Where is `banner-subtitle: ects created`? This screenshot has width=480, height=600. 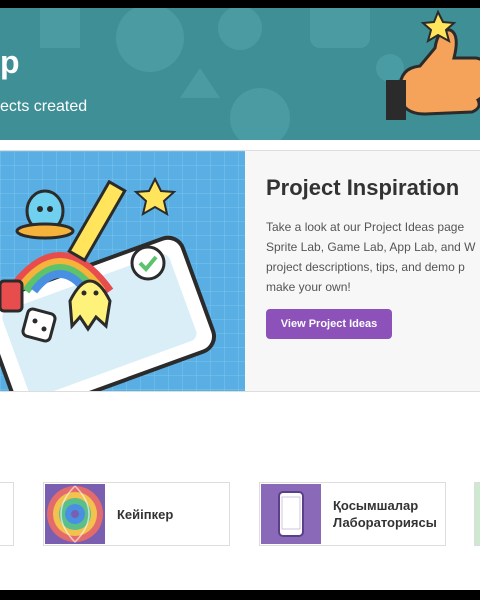
banner-subtitle: ects created is located at coordinates (44, 106).